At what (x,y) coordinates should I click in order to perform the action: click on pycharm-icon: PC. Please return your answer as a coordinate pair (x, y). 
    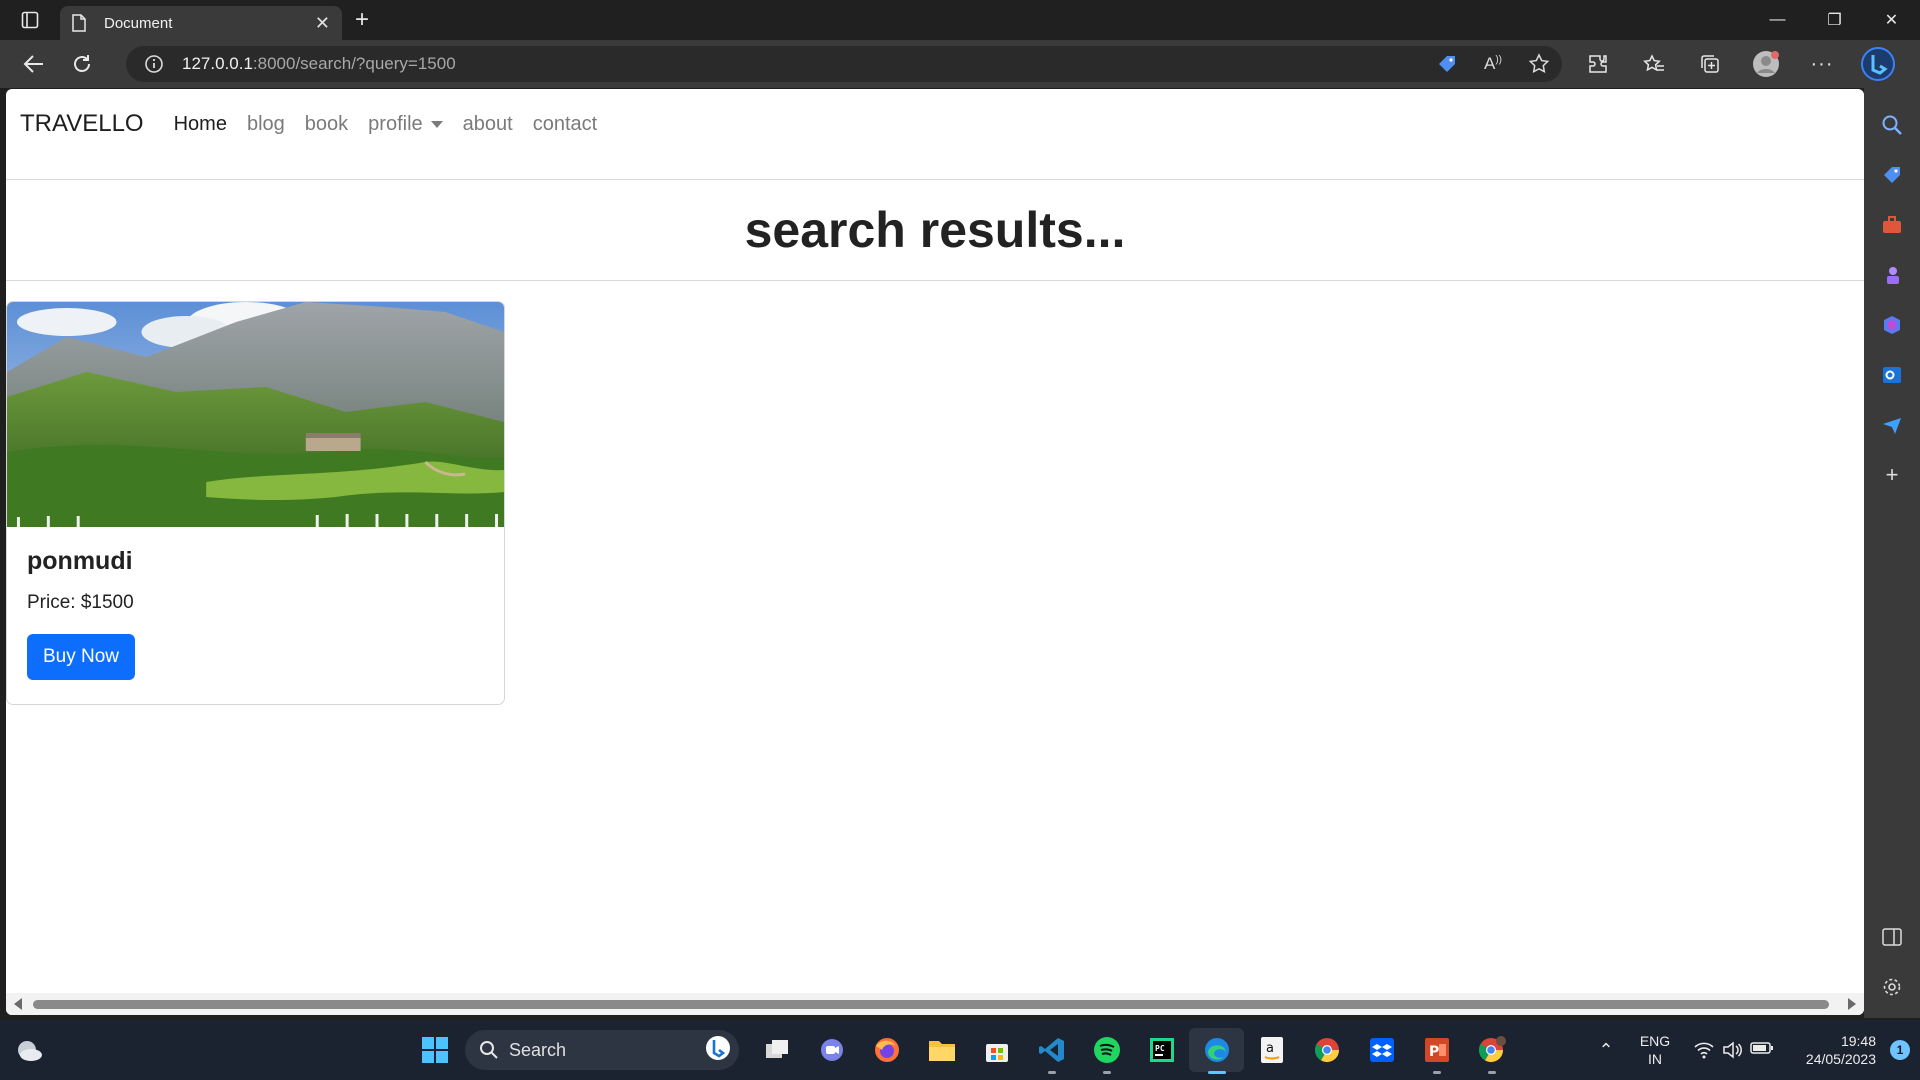
    Looking at the image, I should click on (1161, 1050).